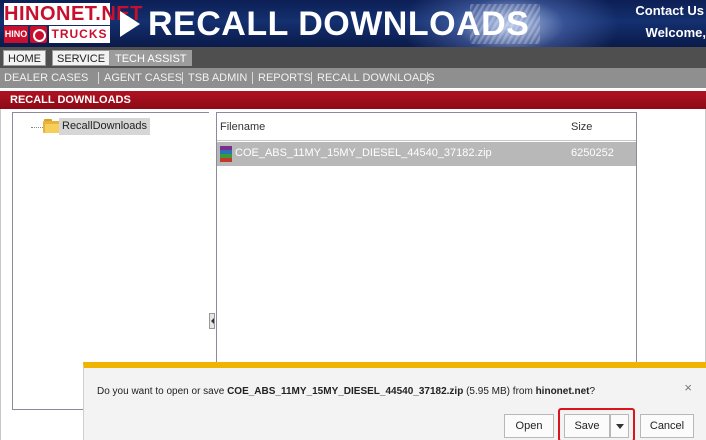 The width and height of the screenshot is (706, 440). I want to click on logo-brand-text: HINONET.NET, so click(73, 14).